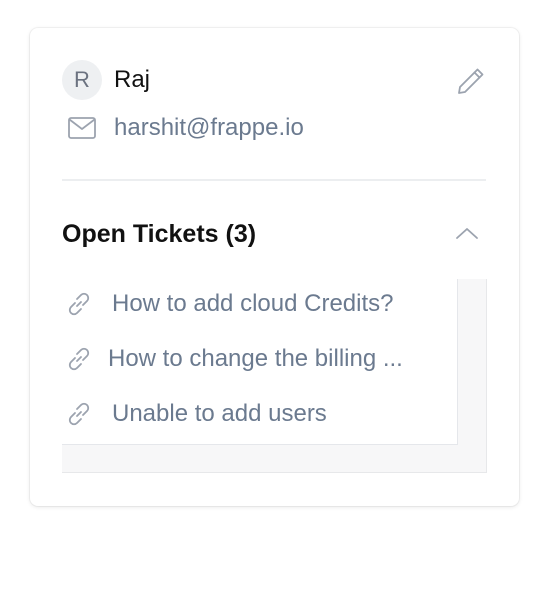 Image resolution: width=558 pixels, height=596 pixels. I want to click on contact-email-row: harshit@frappe.io, so click(183, 128).